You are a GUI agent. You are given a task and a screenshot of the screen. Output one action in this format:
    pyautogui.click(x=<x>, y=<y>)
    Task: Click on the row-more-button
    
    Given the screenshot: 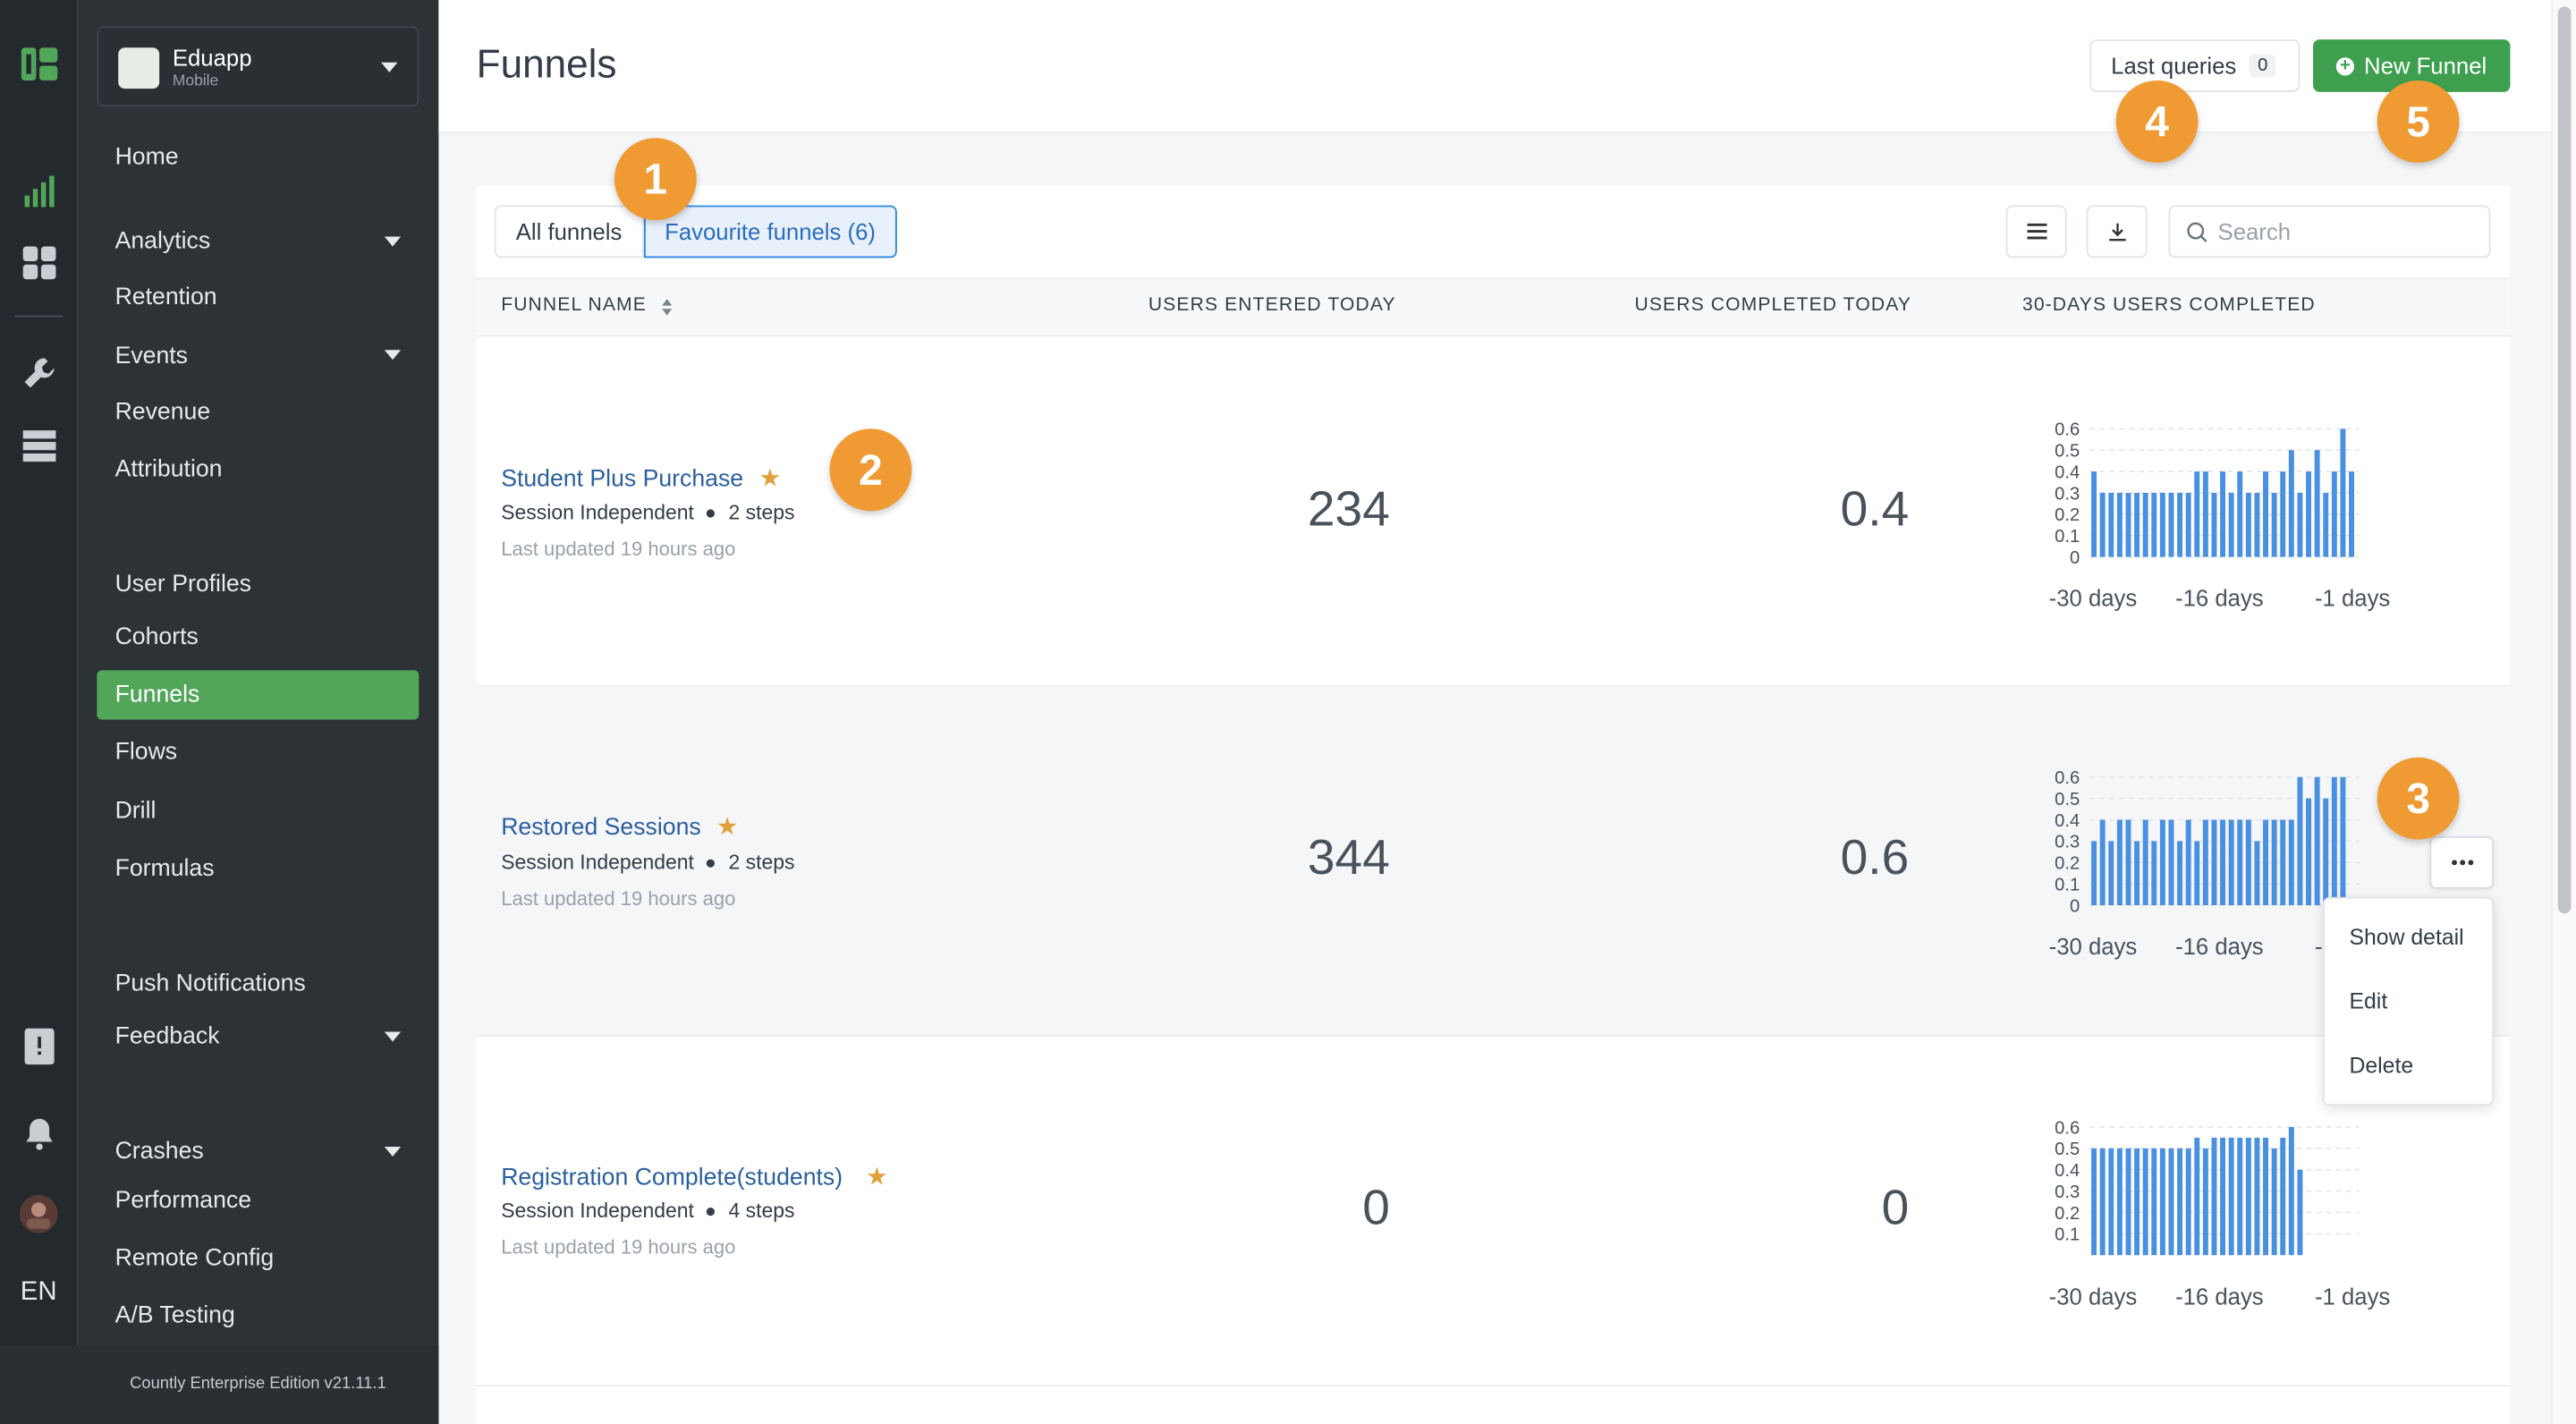 What is the action you would take?
    pyautogui.click(x=2462, y=862)
    